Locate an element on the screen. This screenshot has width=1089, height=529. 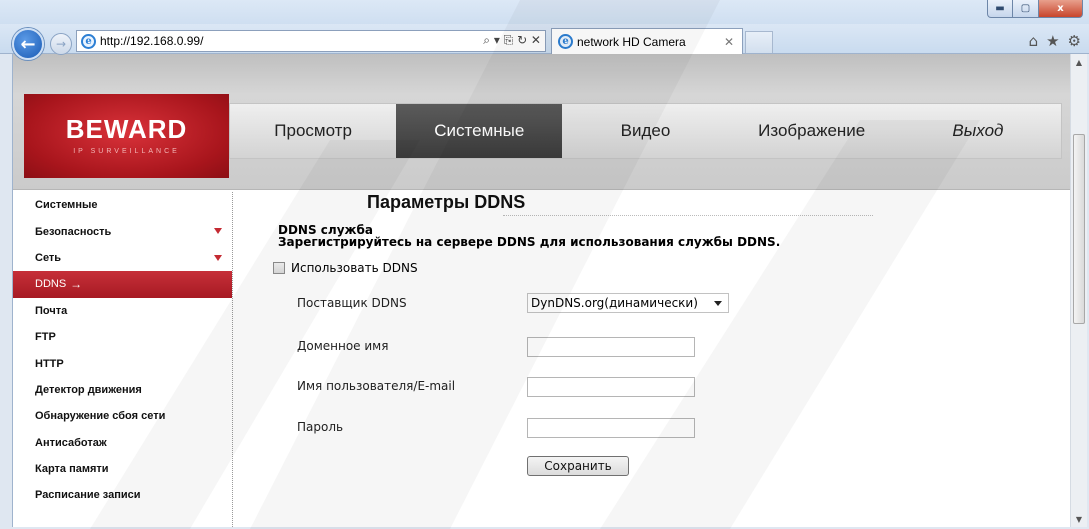
beward-logo: BEWARD IP SURVEILLANCE is located at coordinates (126, 136).